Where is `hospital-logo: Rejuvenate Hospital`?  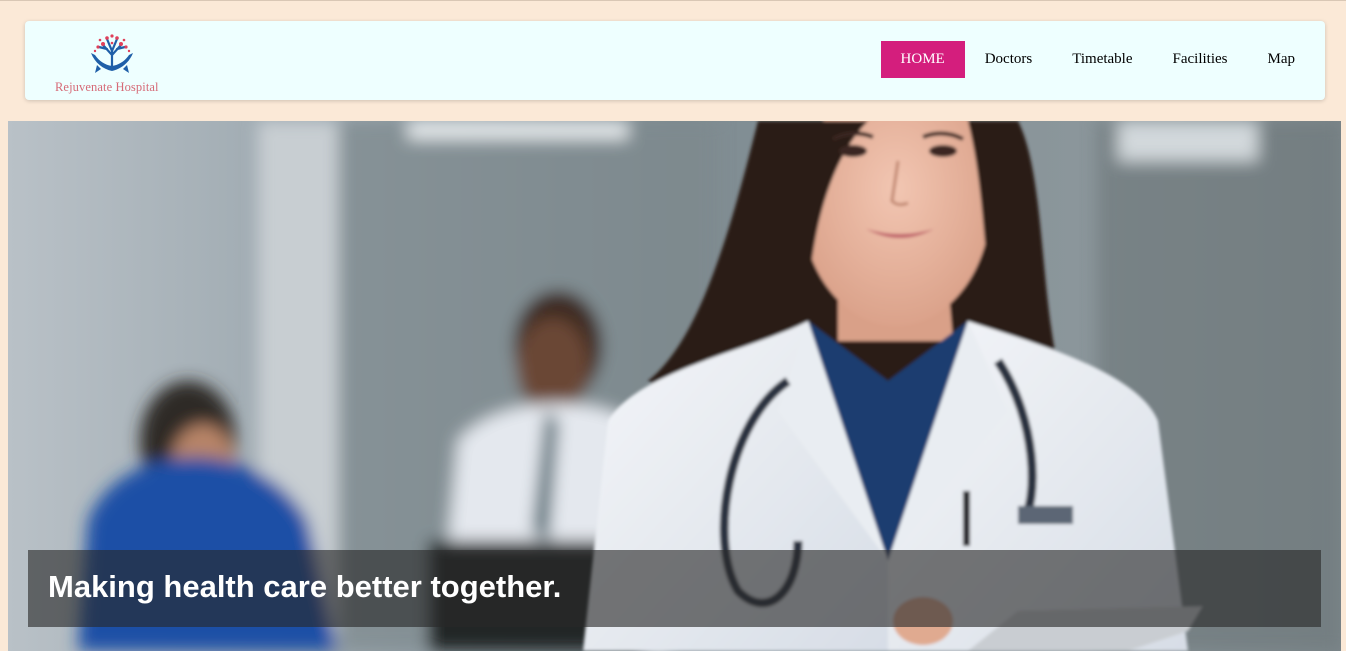 hospital-logo: Rejuvenate Hospital is located at coordinates (114, 65).